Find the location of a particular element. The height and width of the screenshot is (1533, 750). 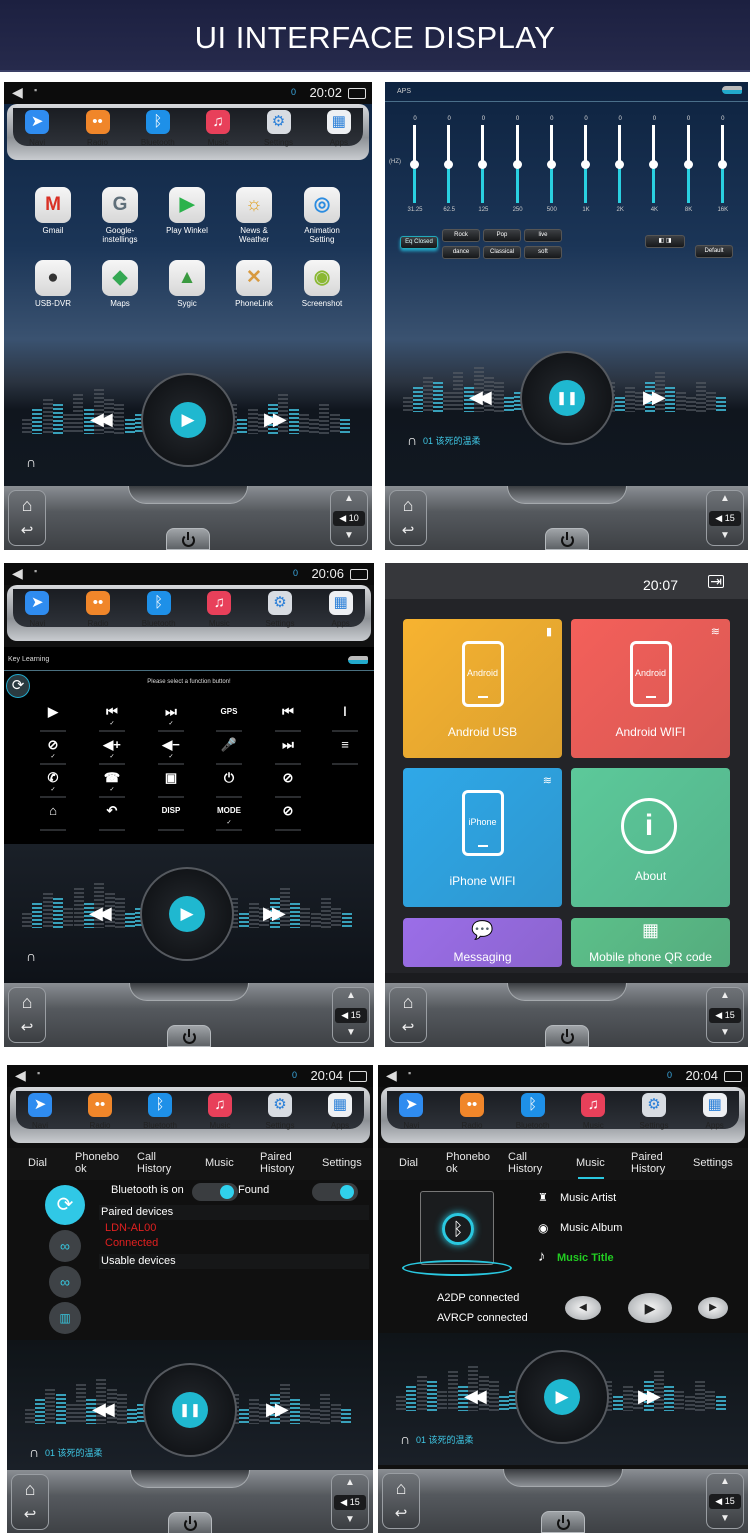

key-mute-call: ⊘ is located at coordinates (288, 817).